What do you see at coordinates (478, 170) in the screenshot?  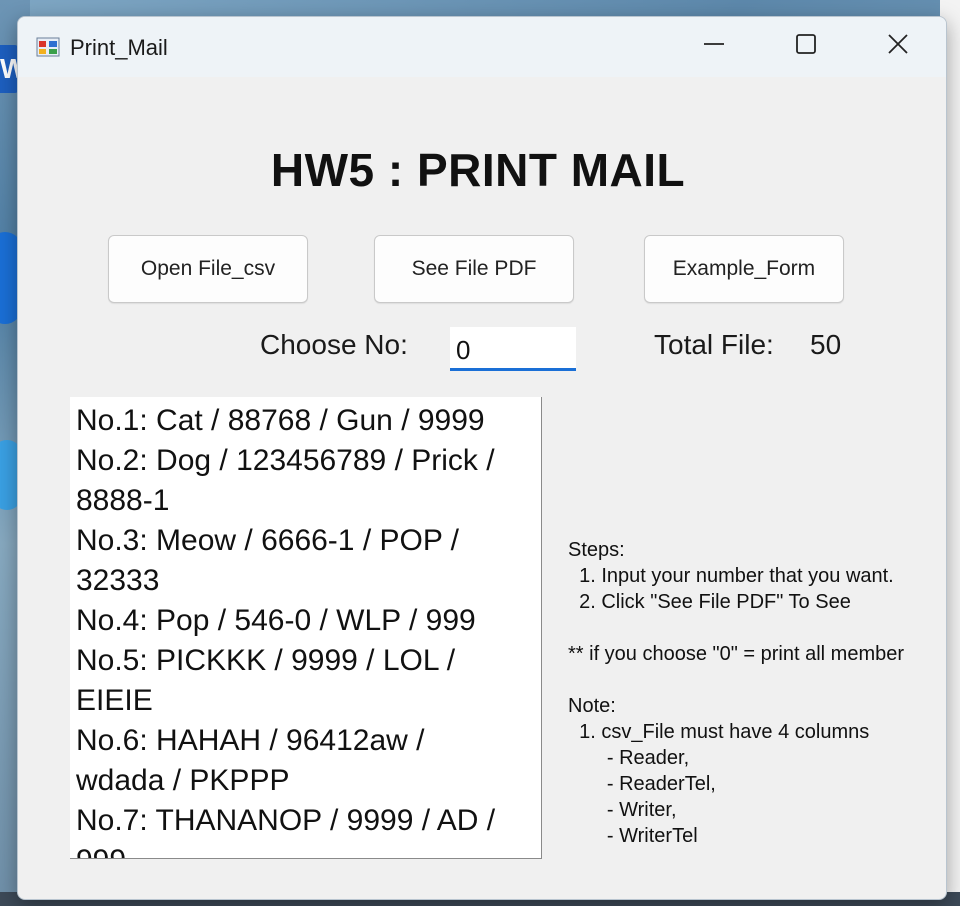 I see `page-title: HW5 : PRINT MAIL` at bounding box center [478, 170].